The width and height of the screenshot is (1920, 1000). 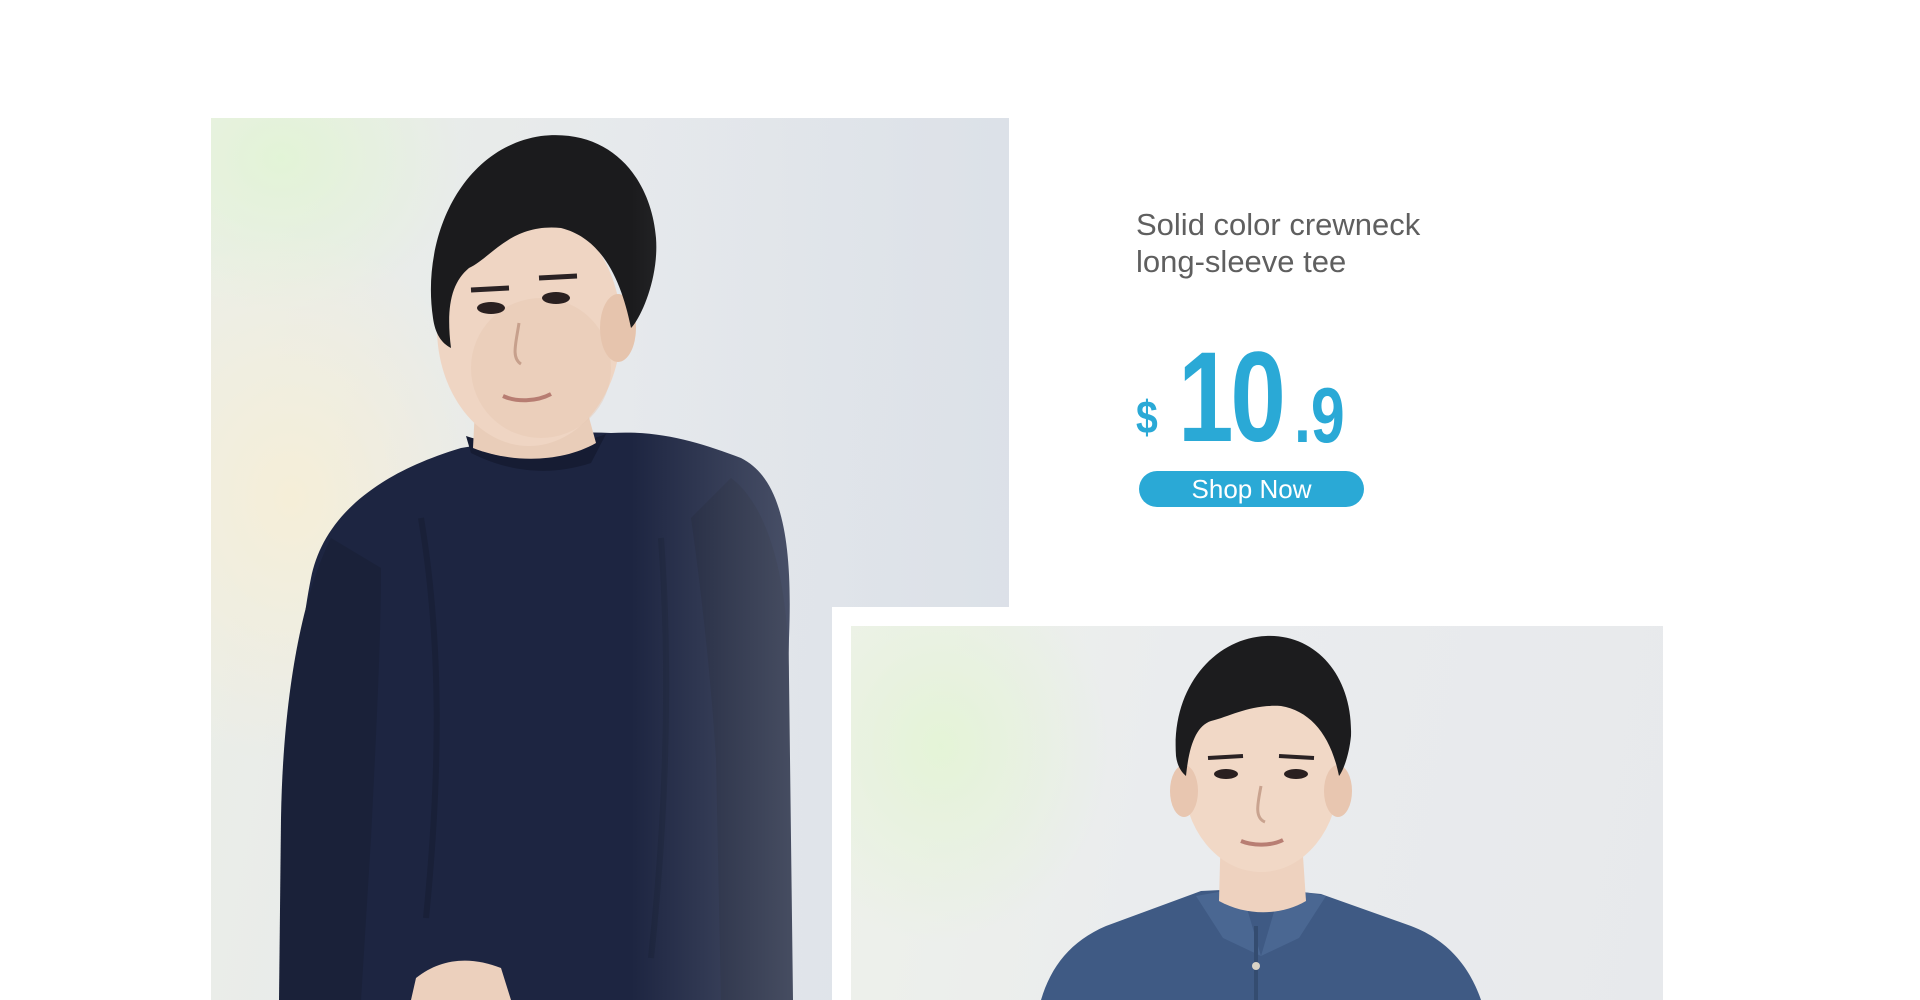 What do you see at coordinates (1319, 415) in the screenshot?
I see `price-decimal: .9` at bounding box center [1319, 415].